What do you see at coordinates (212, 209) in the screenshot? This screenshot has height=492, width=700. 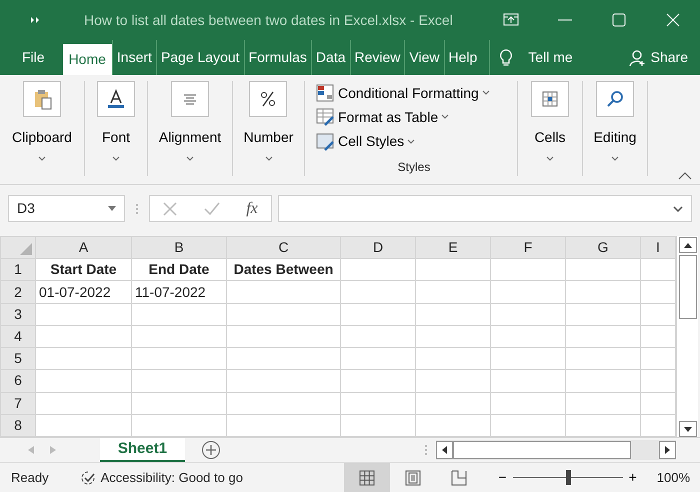 I see `check-icon` at bounding box center [212, 209].